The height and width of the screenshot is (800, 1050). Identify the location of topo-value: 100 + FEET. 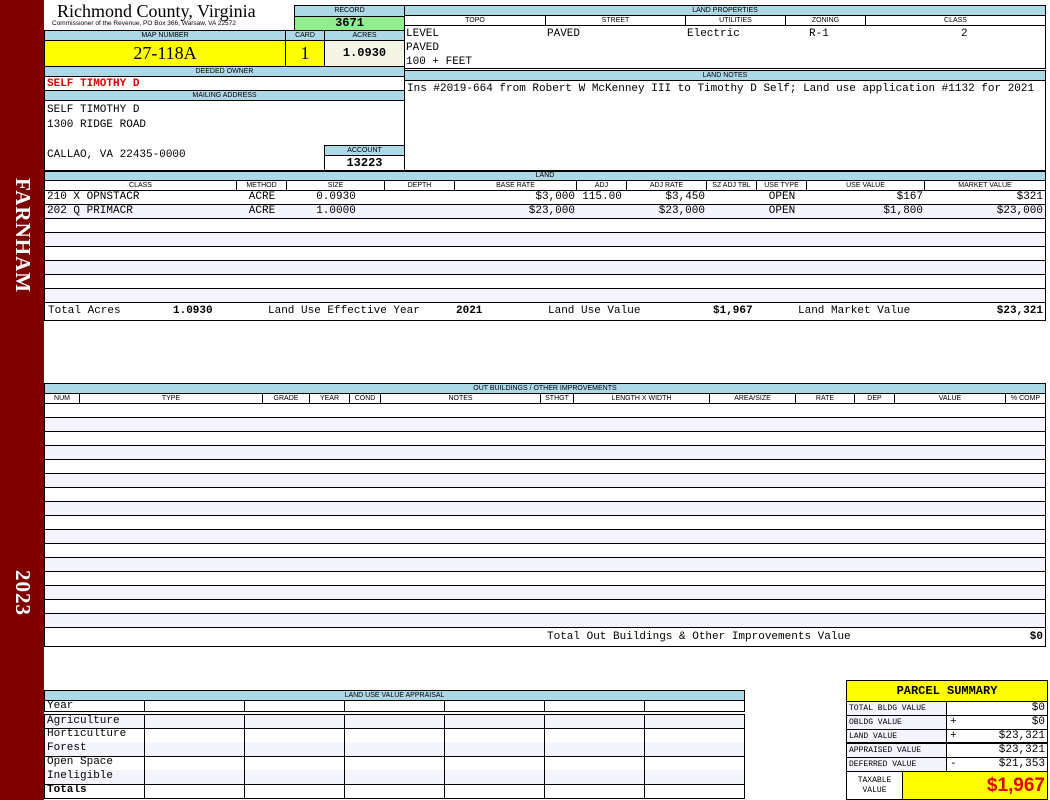
(439, 62).